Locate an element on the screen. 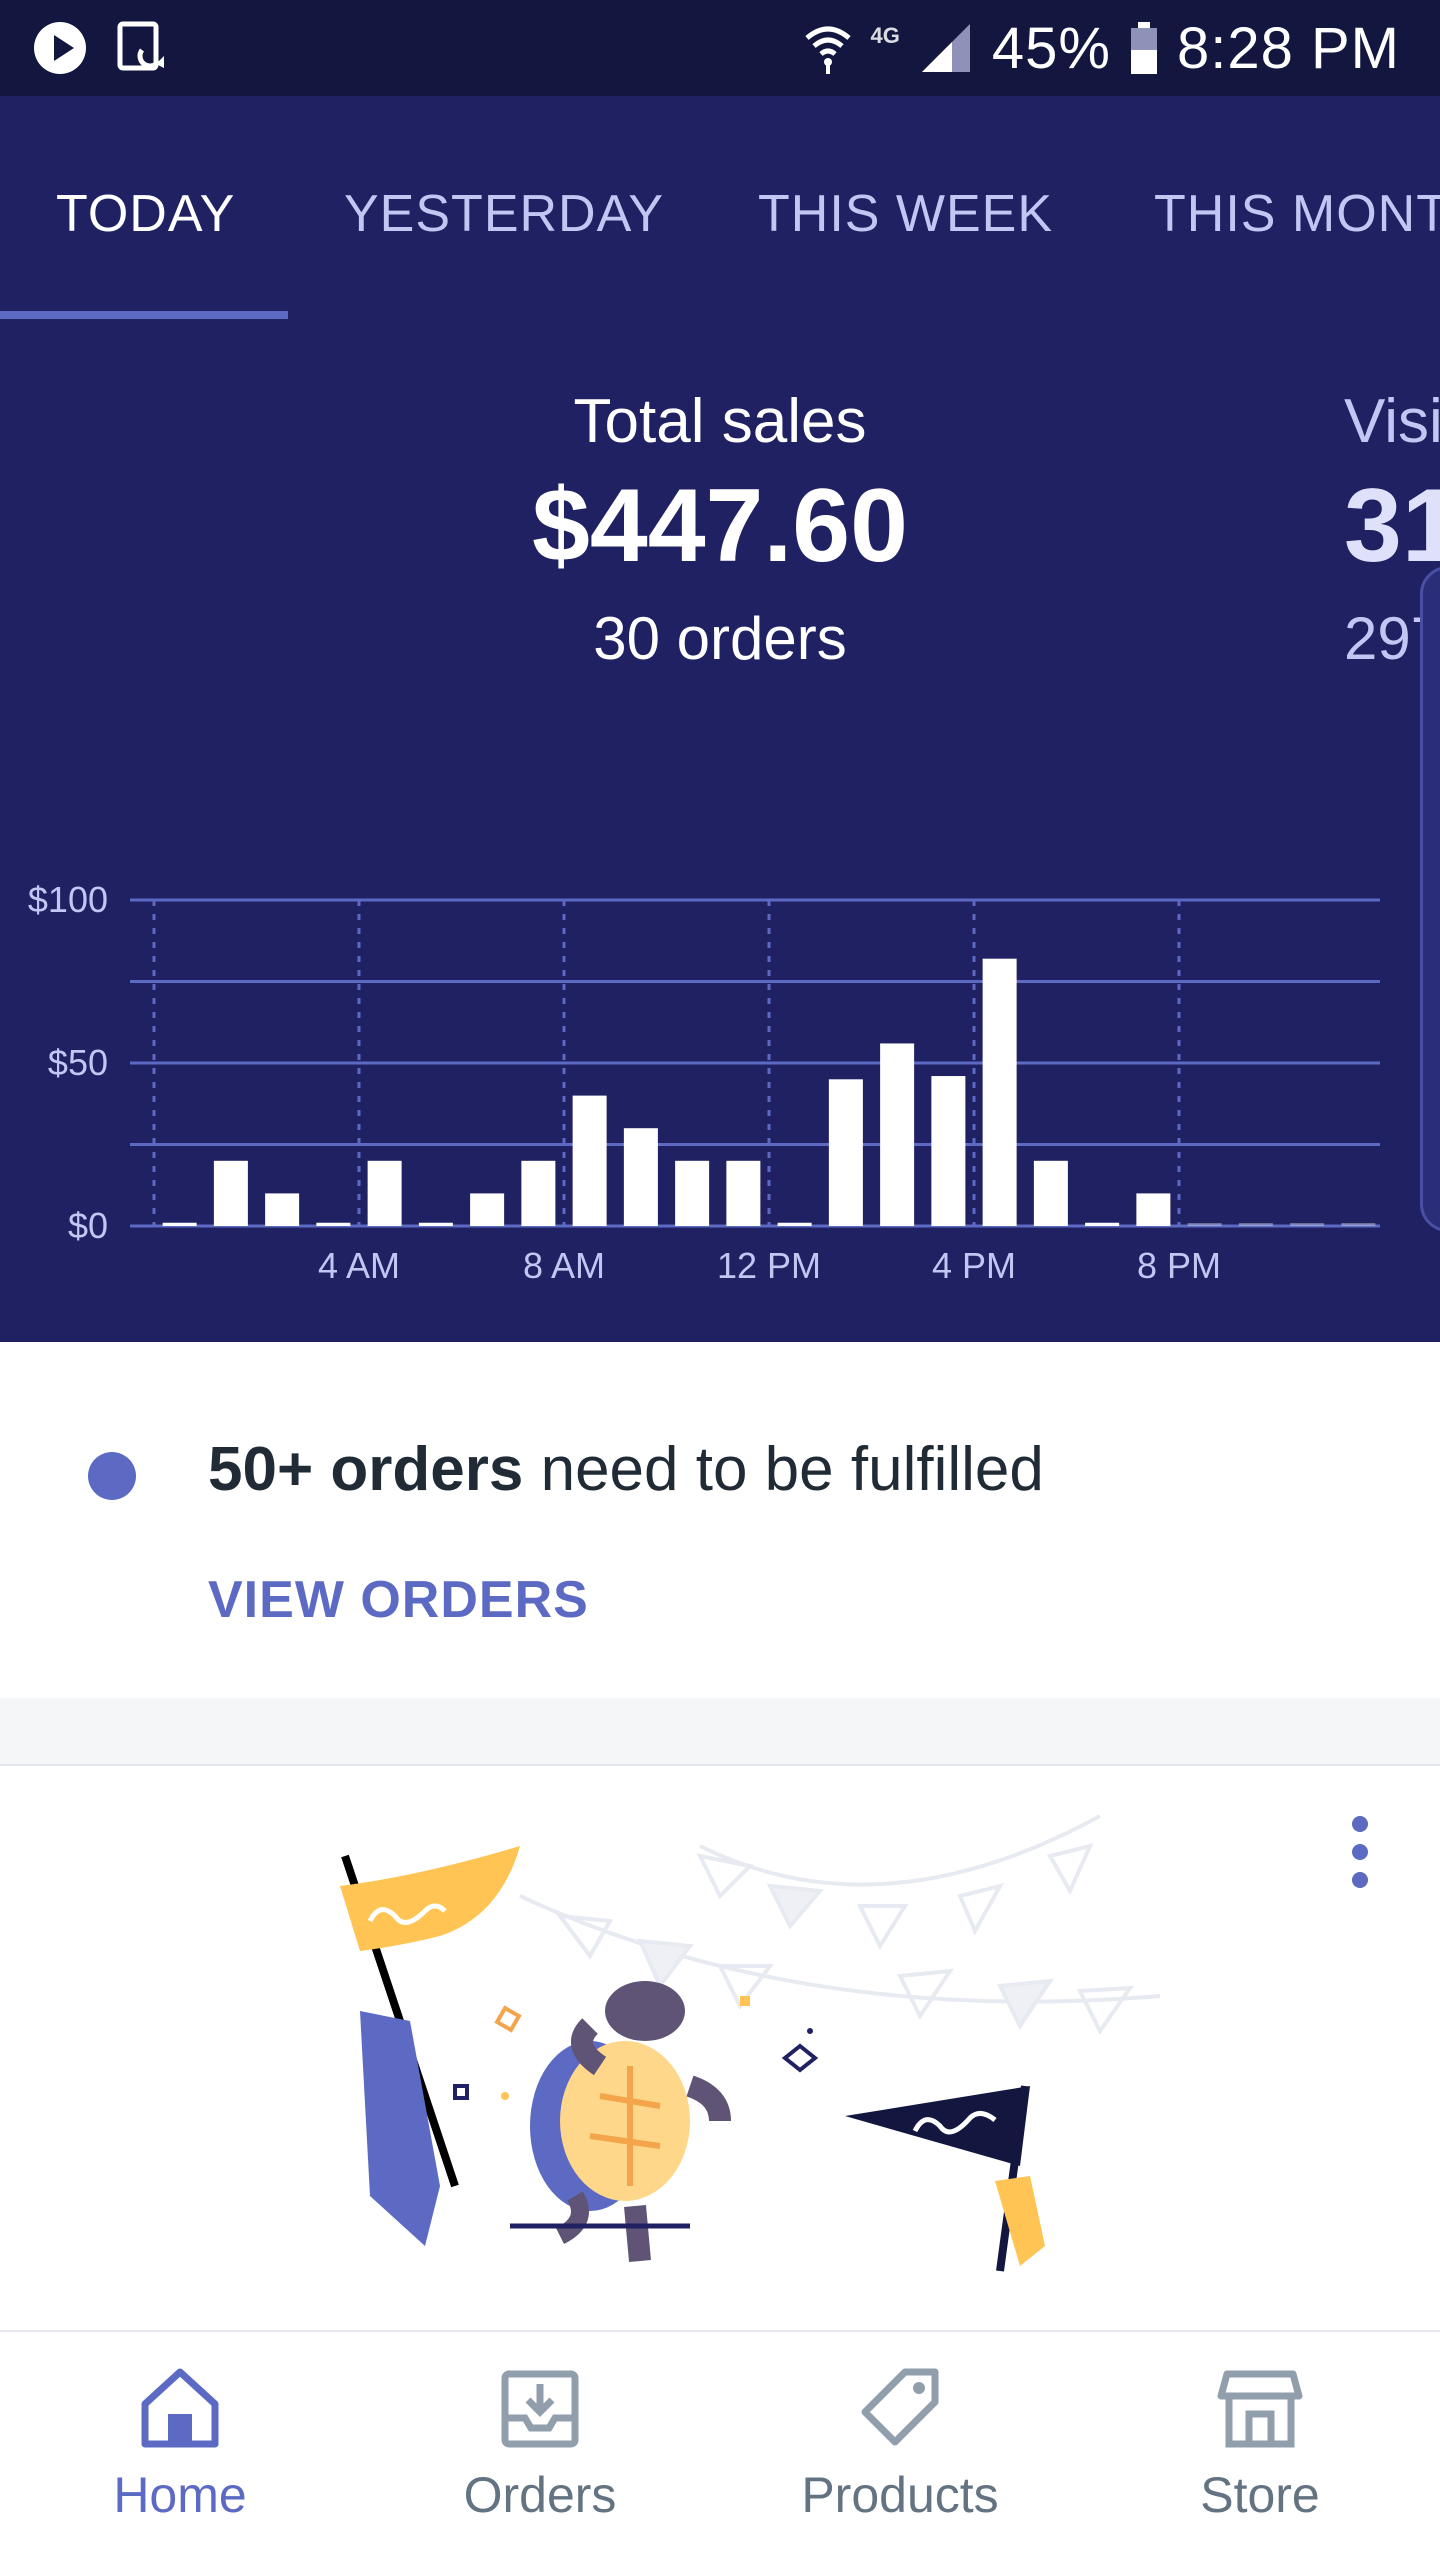  x-tick-label: 12 PM is located at coordinates (769, 1265).